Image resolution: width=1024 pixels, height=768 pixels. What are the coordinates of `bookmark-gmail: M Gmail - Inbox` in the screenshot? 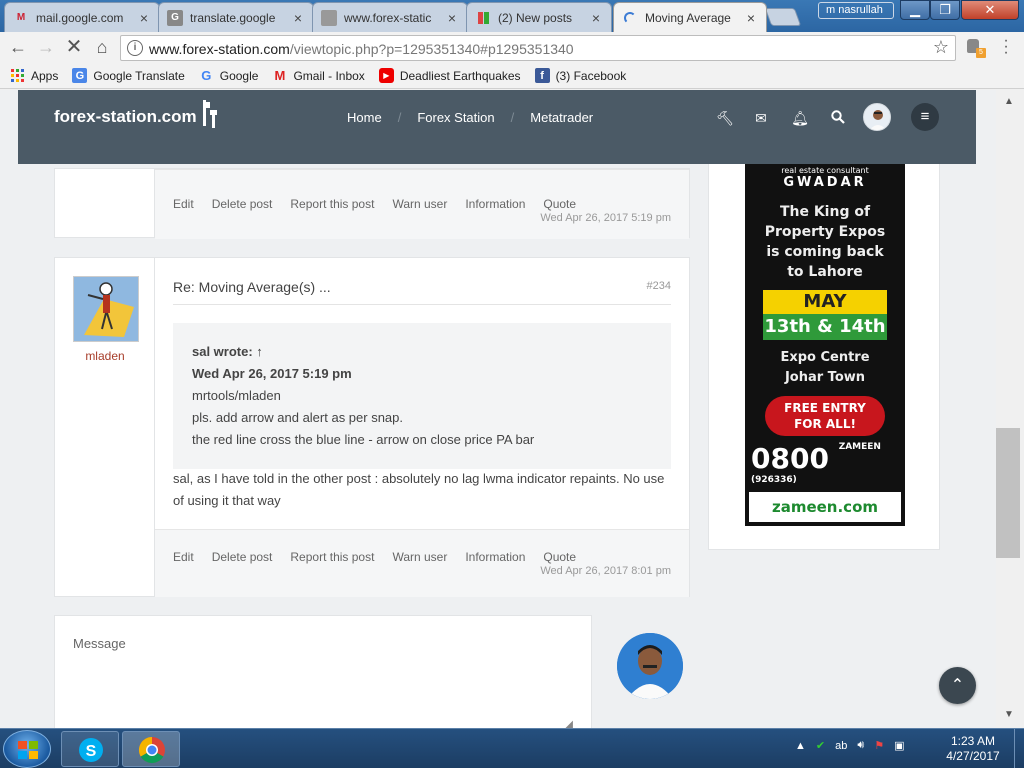 It's located at (318, 75).